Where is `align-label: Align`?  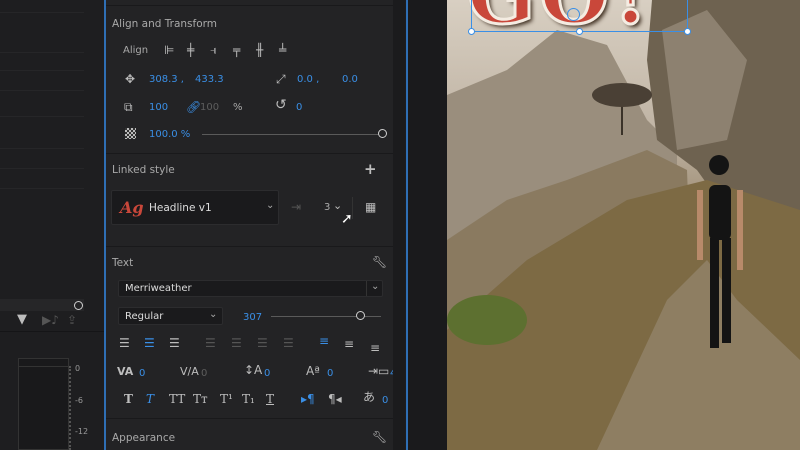
align-label: Align is located at coordinates (136, 50).